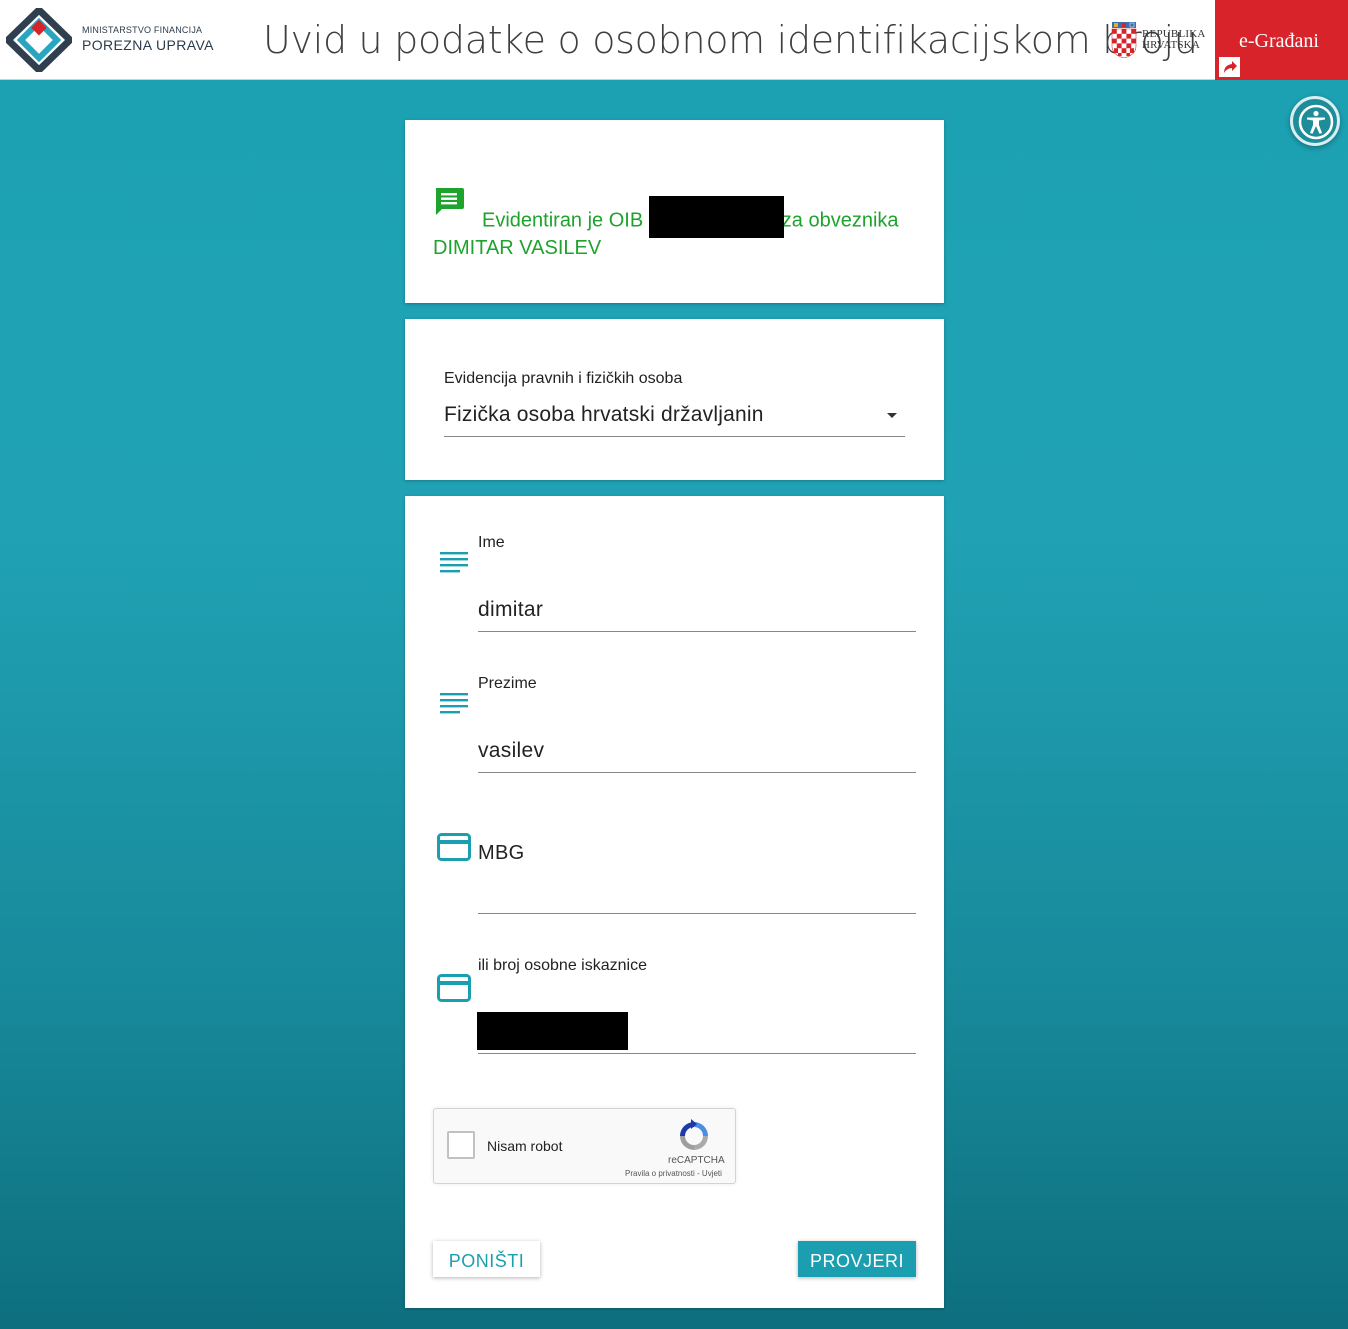 This screenshot has height=1329, width=1348. What do you see at coordinates (604, 415) in the screenshot?
I see `registry-select: Fizička osoba hrvatski državljanin` at bounding box center [604, 415].